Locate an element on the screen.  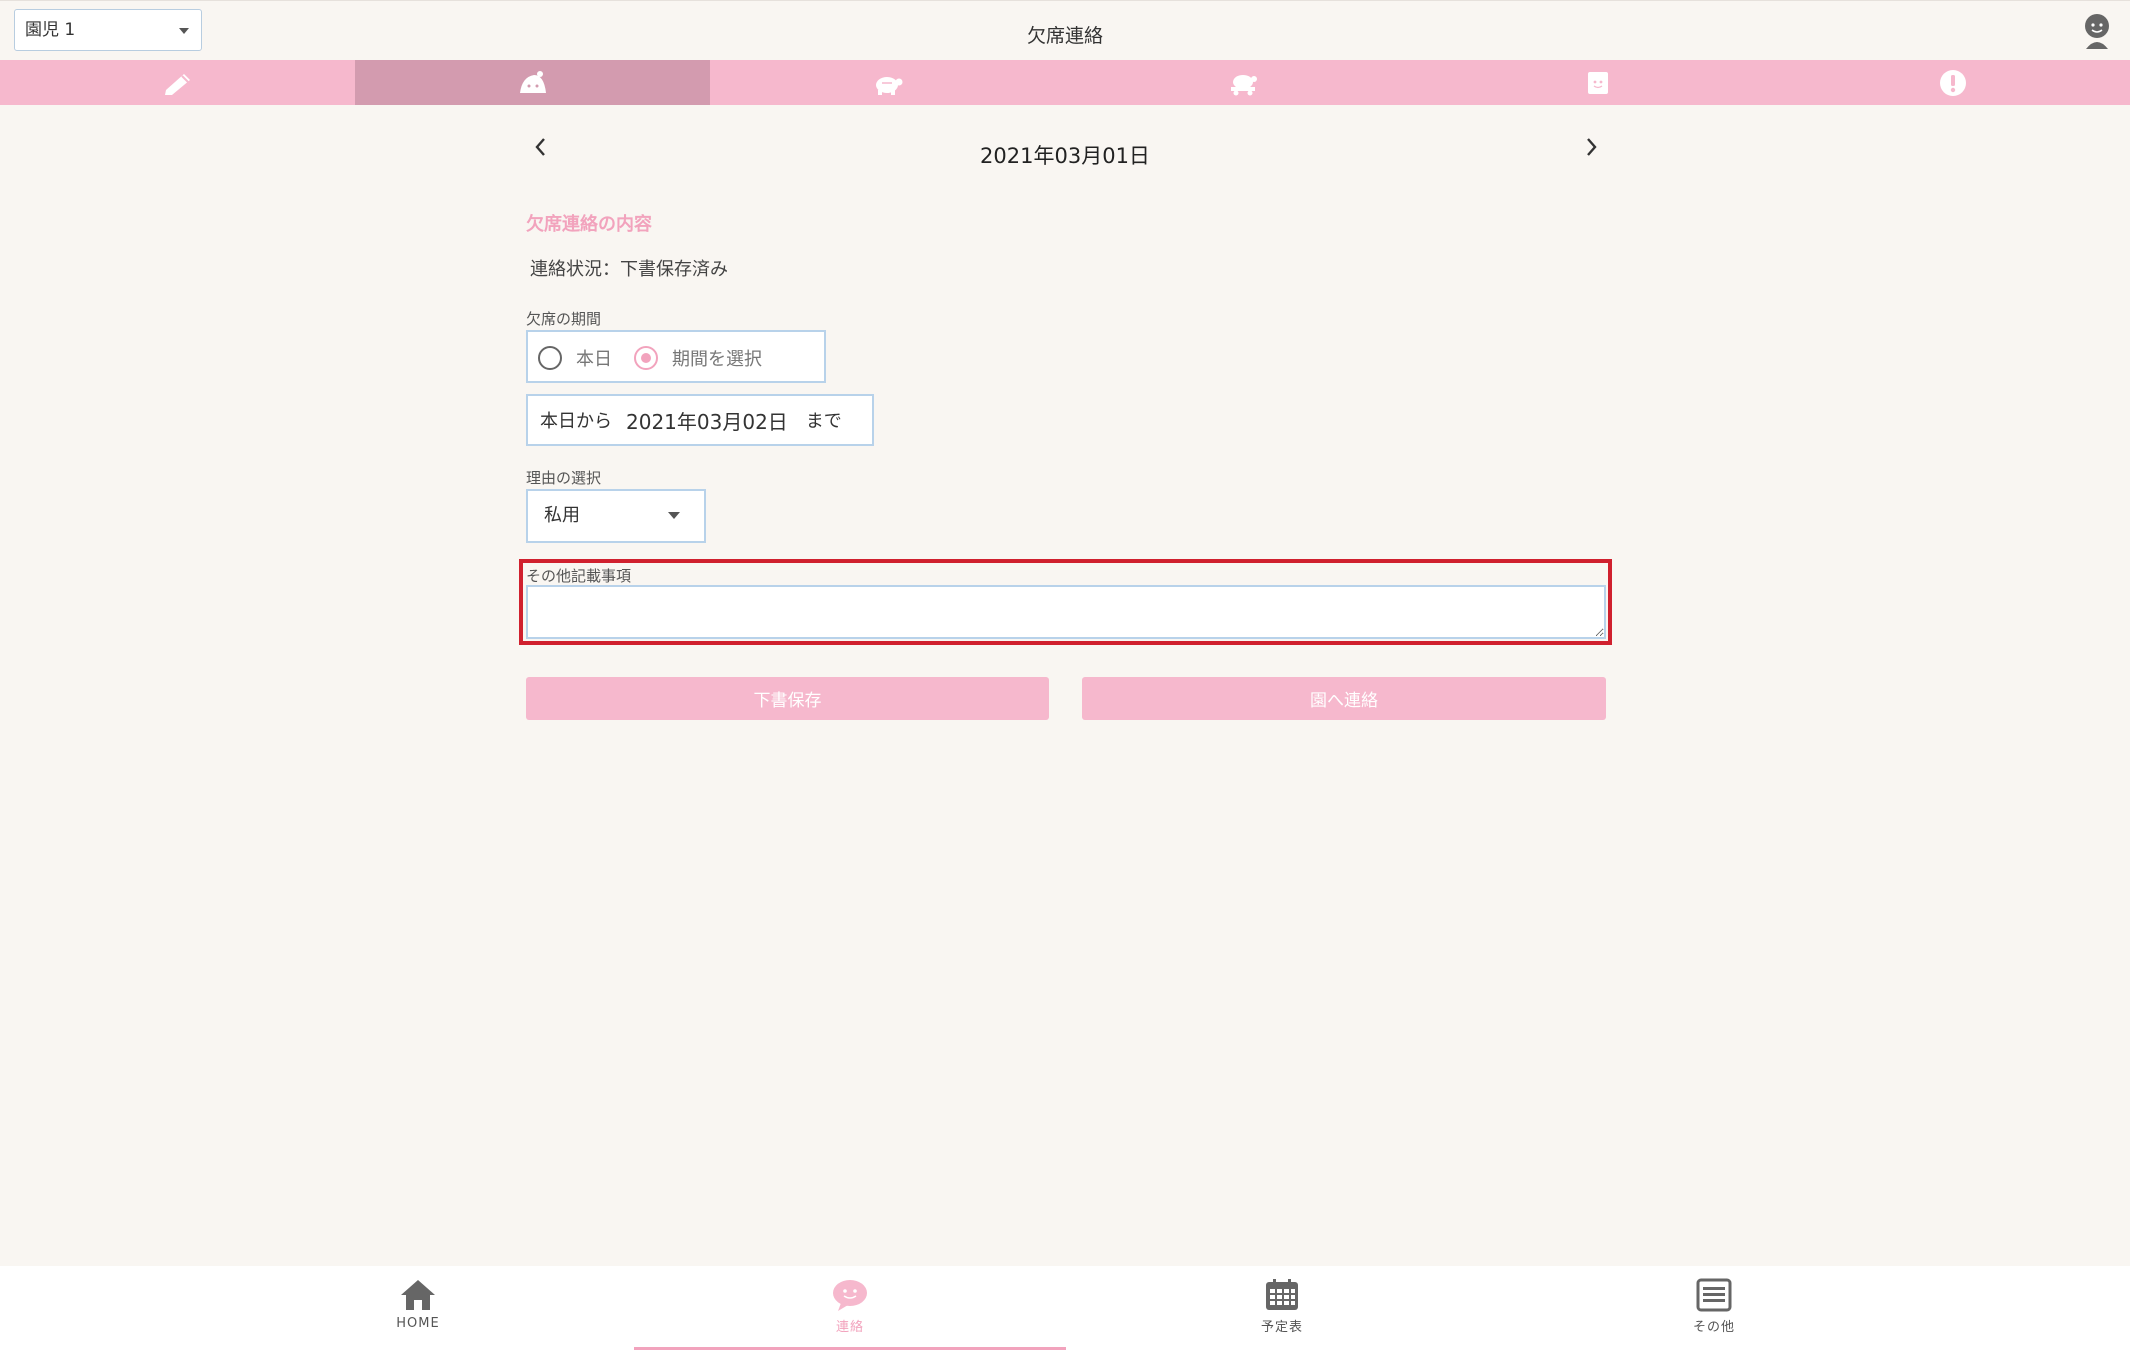
nav-home: HOME is located at coordinates (418, 1309).